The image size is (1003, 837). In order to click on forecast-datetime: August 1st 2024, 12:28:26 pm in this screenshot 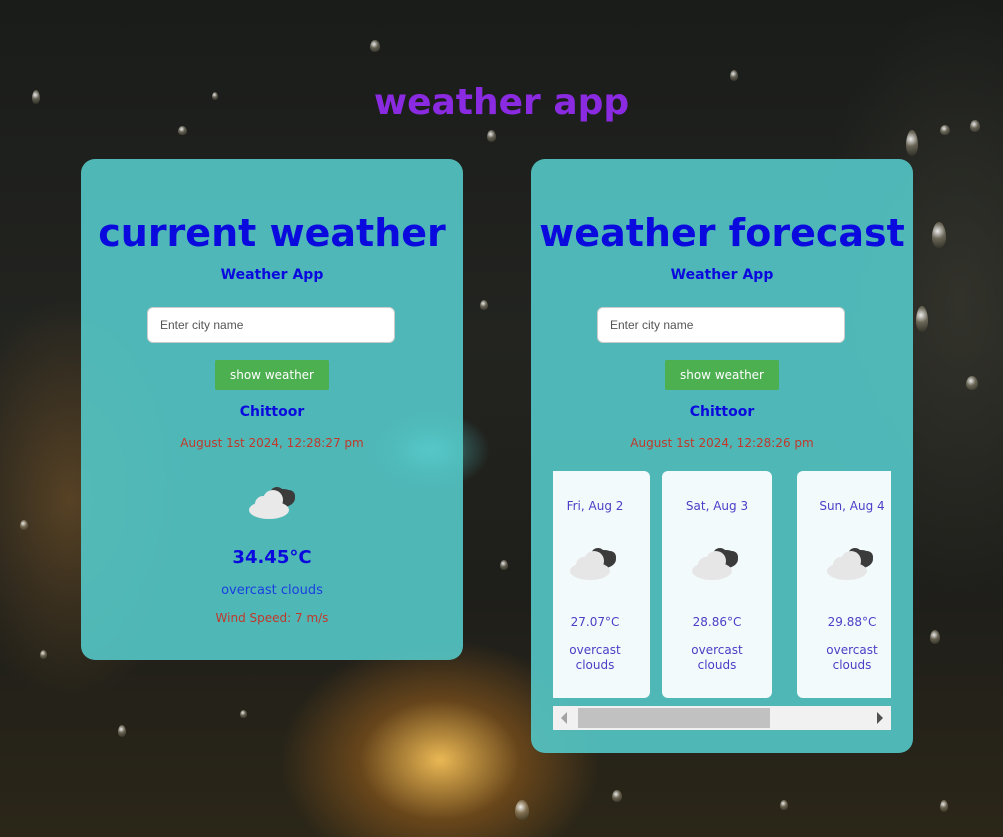, I will do `click(722, 443)`.